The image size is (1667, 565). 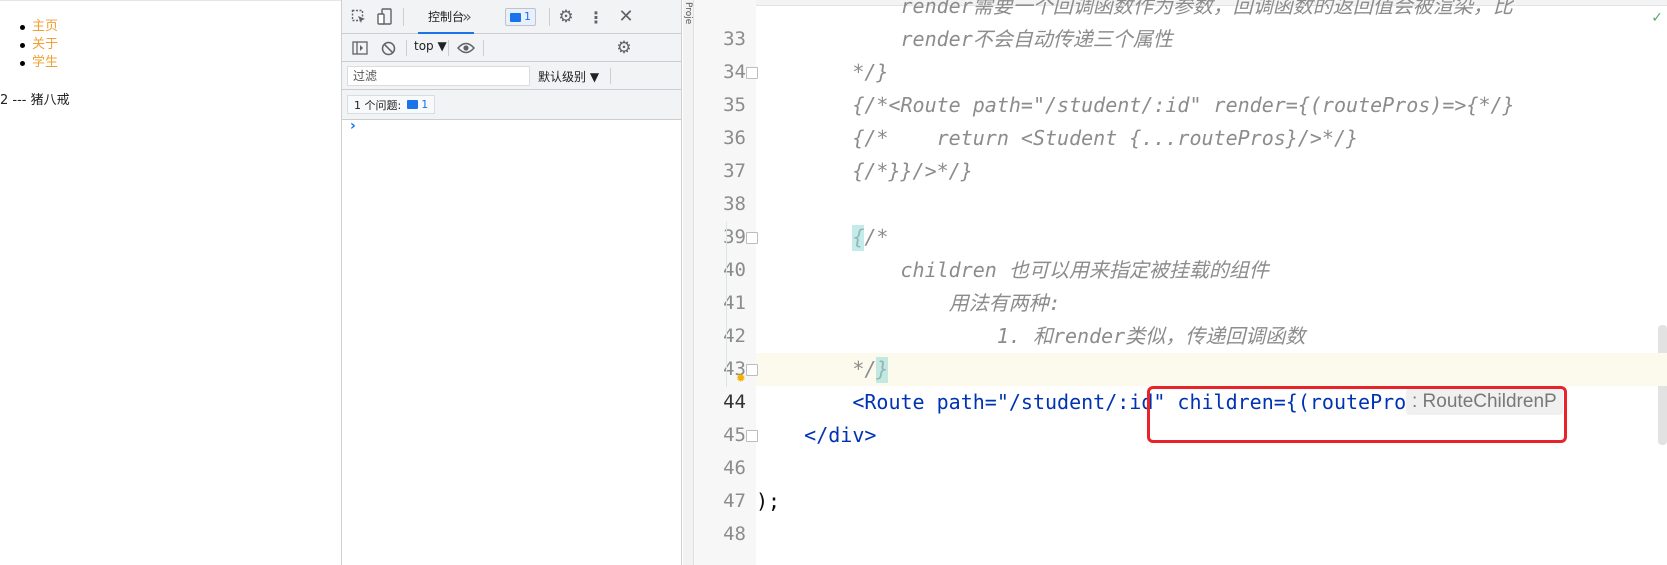 I want to click on nav-list: 主页 关于 学生, so click(x=35, y=45).